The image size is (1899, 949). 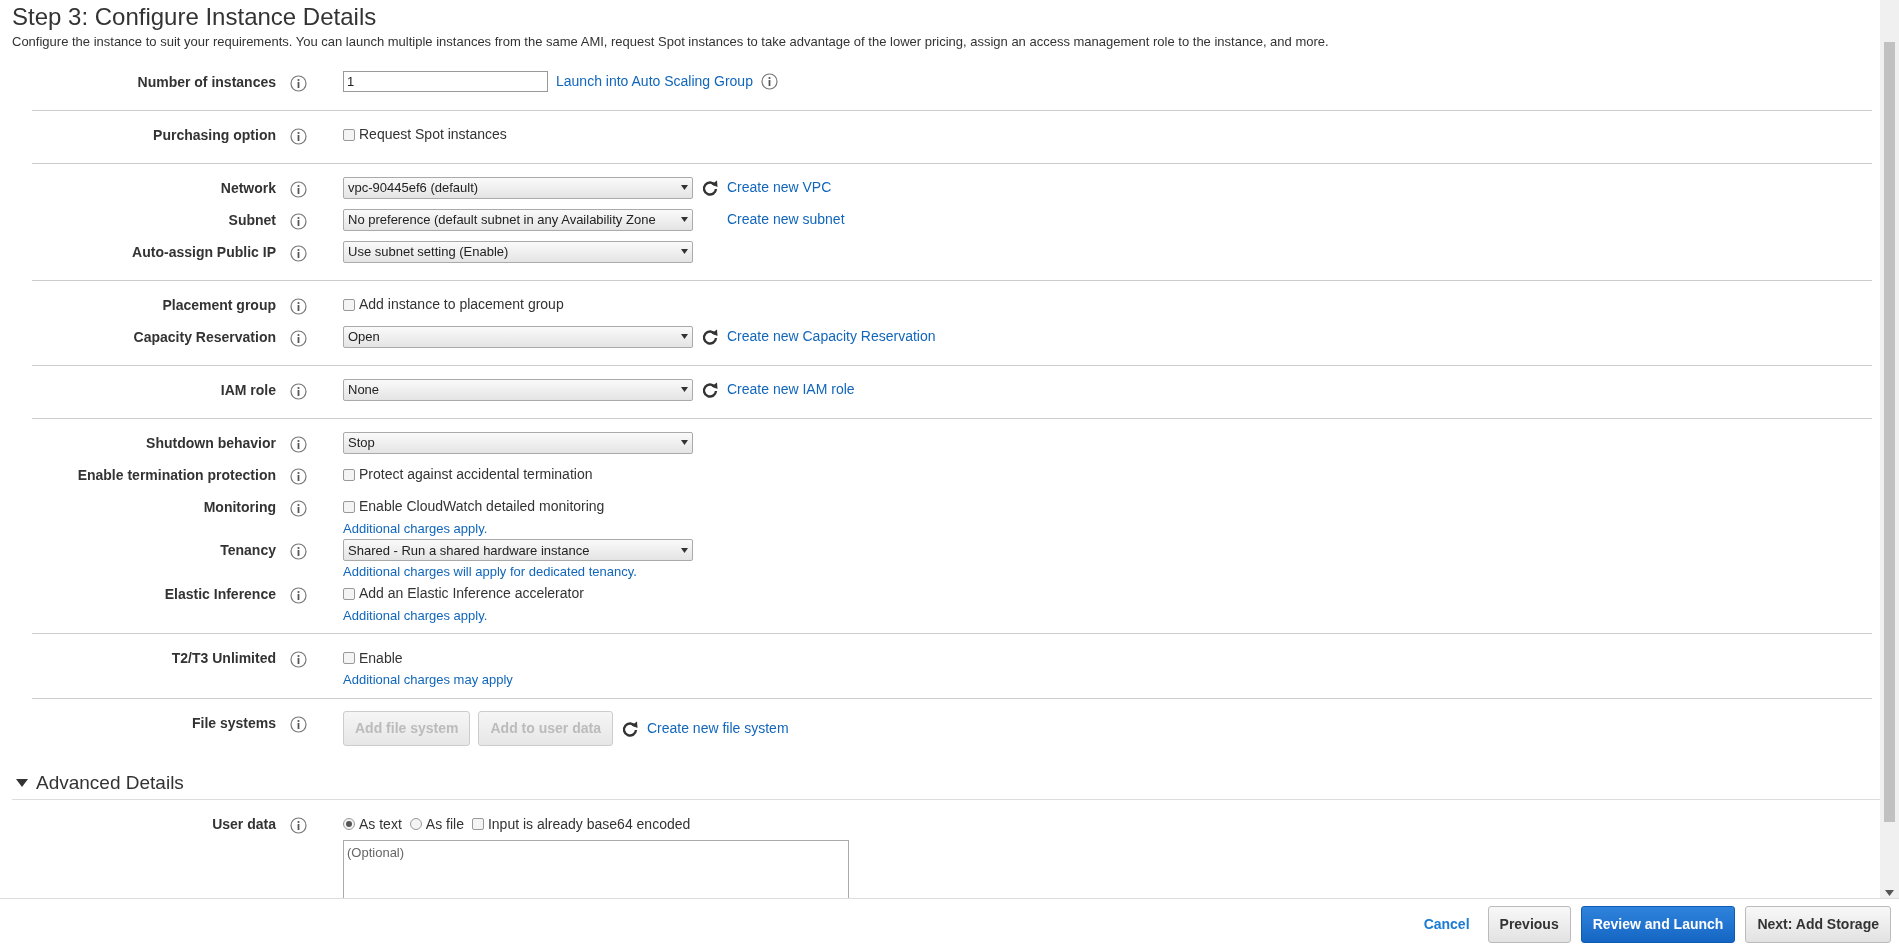 I want to click on checkbox: Request Spot instances, so click(x=425, y=135).